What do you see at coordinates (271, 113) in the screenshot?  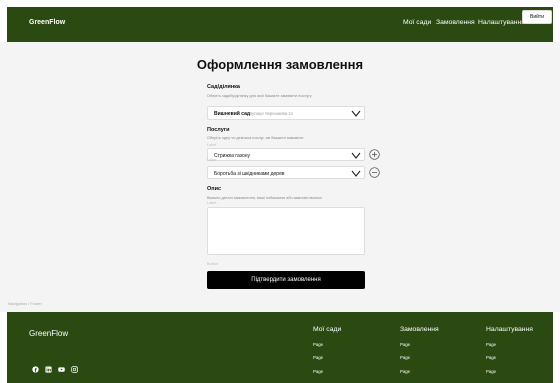 I see `garden-address: вулиця Черешнева 14` at bounding box center [271, 113].